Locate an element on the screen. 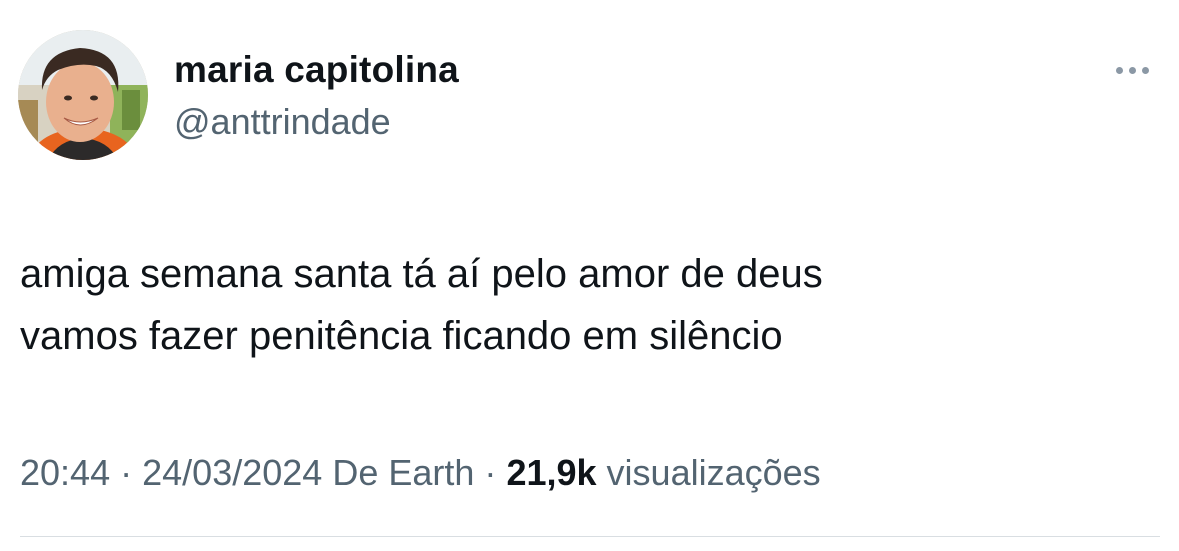 Image resolution: width=1179 pixels, height=551 pixels. avatar is located at coordinates (83, 95).